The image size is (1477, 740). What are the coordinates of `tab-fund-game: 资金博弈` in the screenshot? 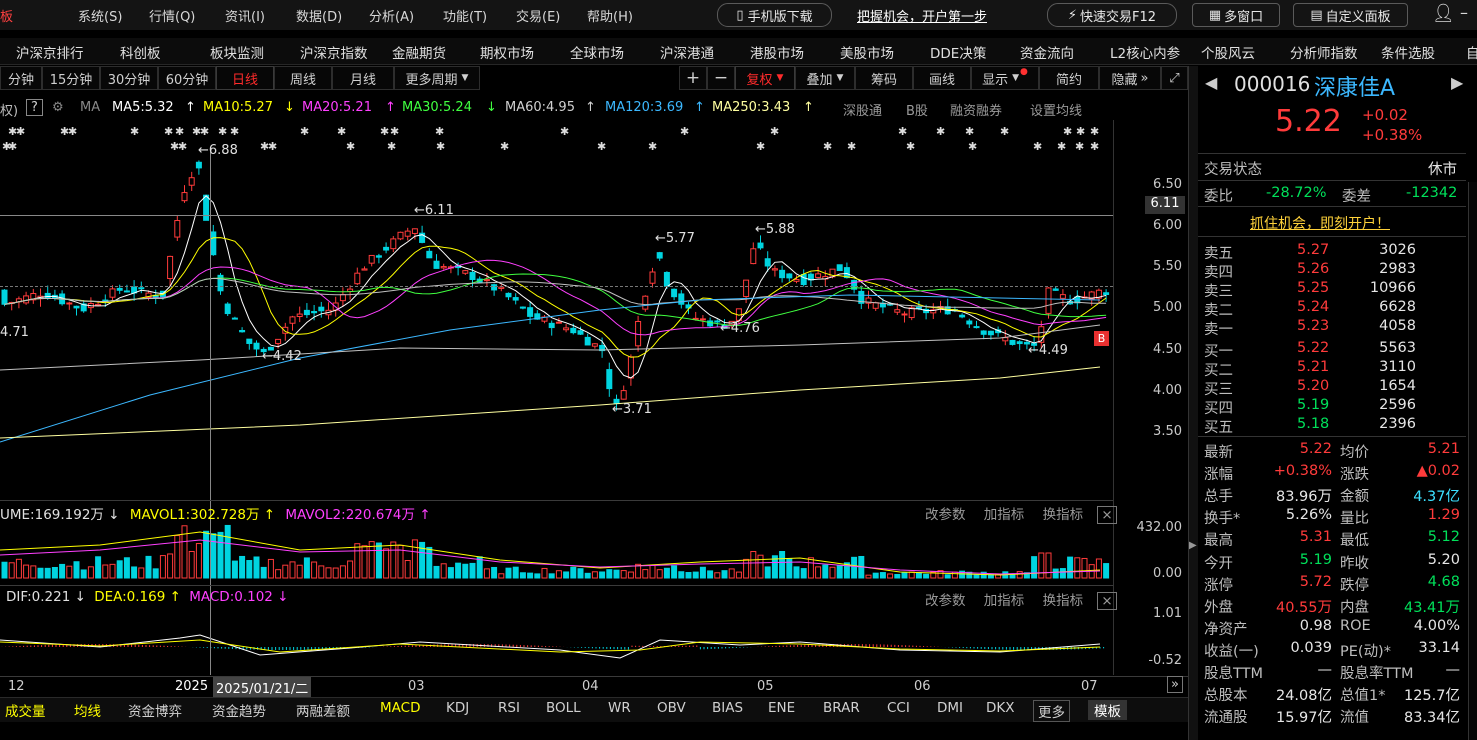 It's located at (155, 710).